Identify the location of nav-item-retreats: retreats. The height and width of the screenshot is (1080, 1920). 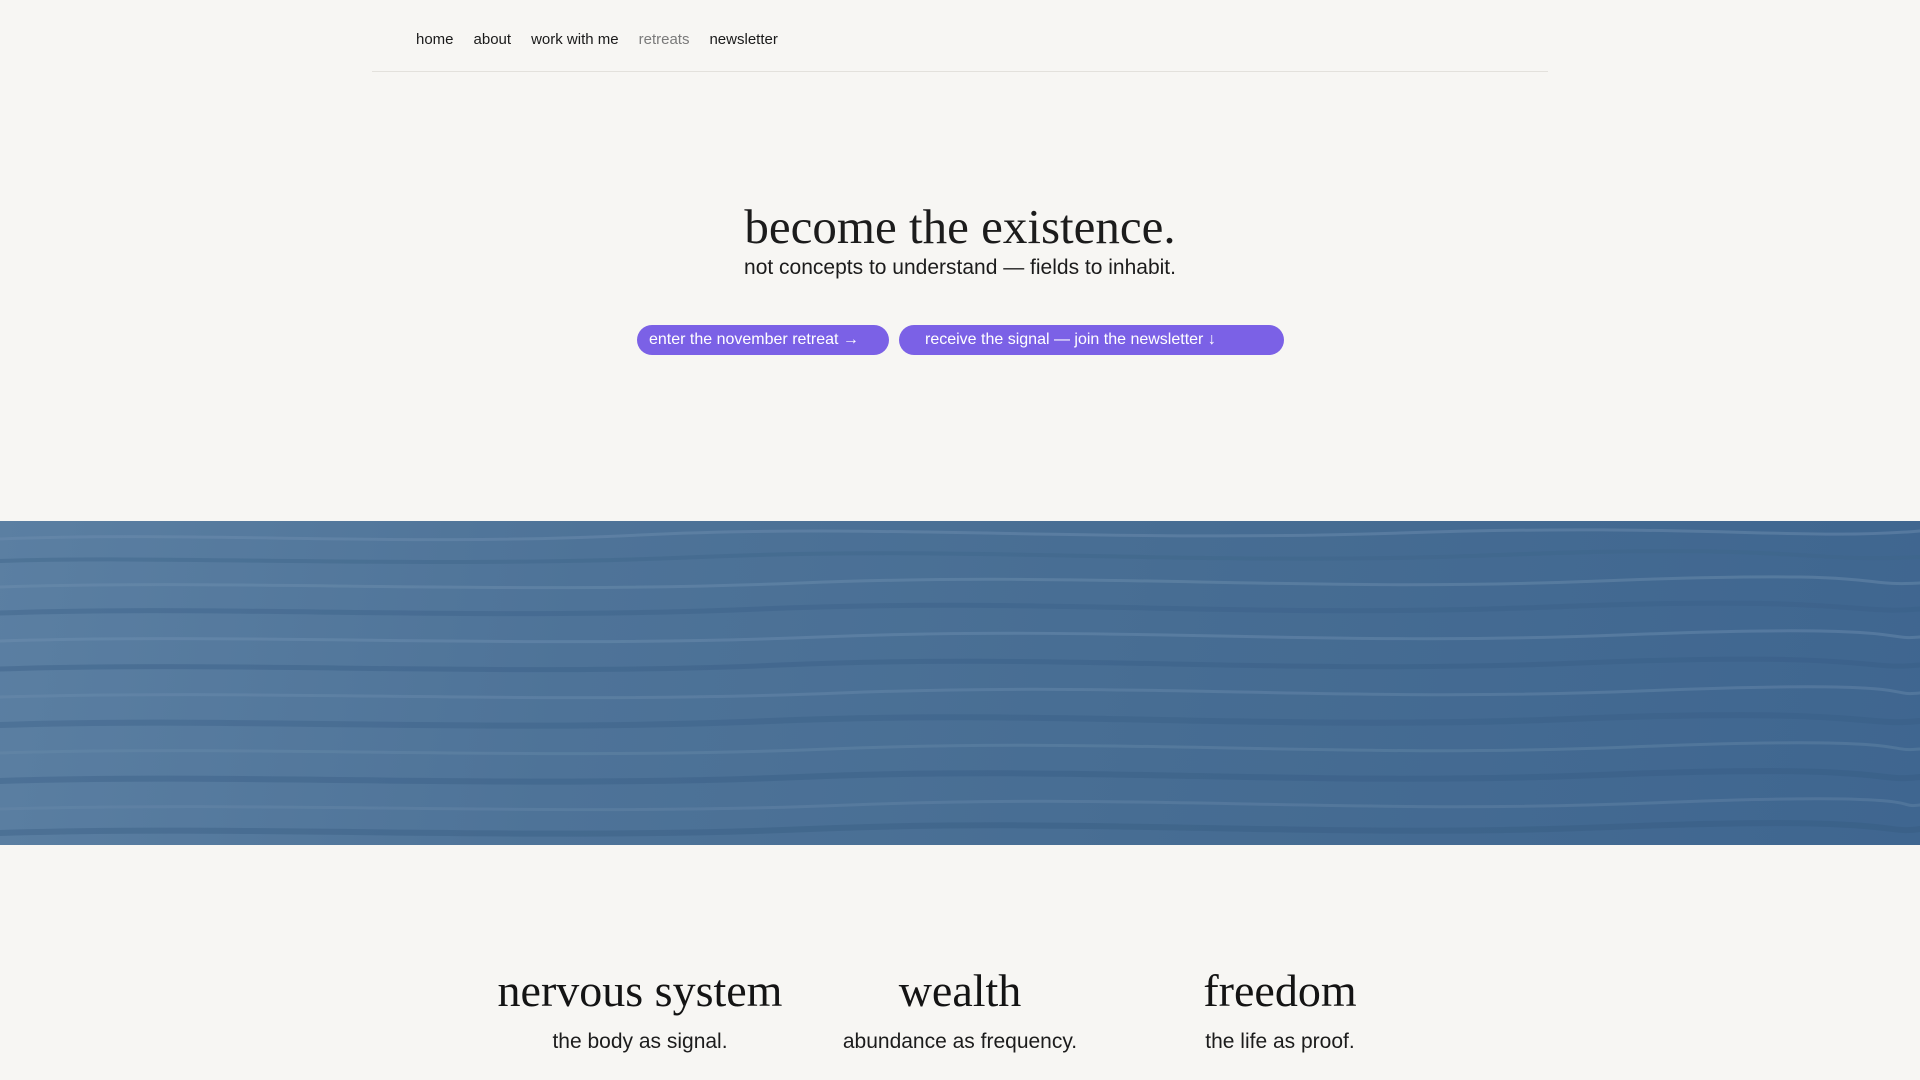
(664, 40).